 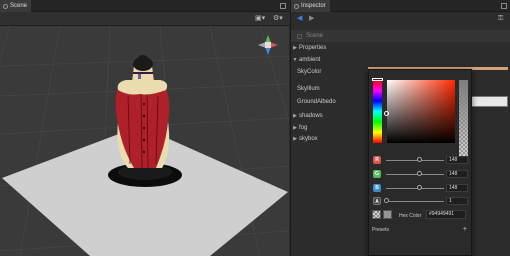 I want to click on forward-arrow-icon: ▶, so click(x=311, y=19).